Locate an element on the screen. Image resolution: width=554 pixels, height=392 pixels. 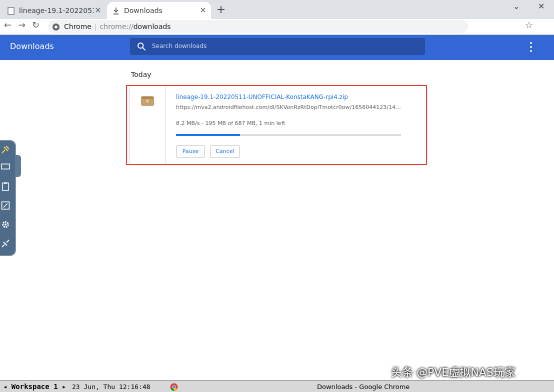
search-input is located at coordinates (282, 46).